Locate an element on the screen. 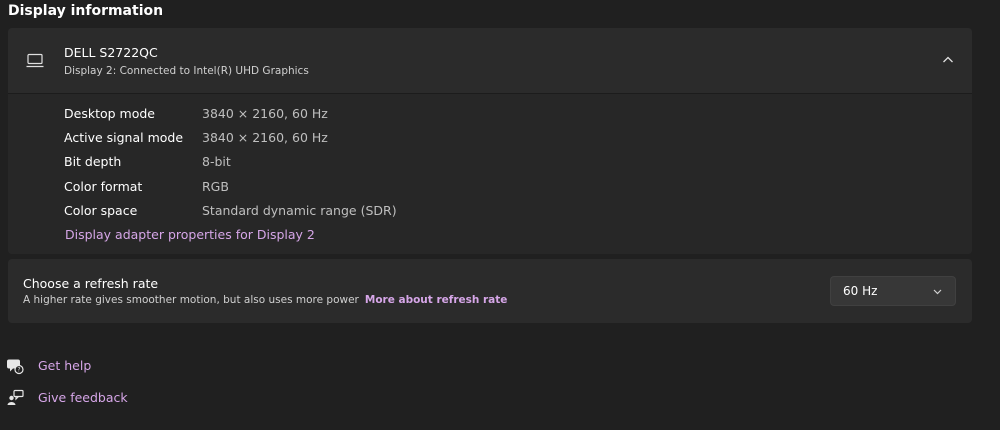 The height and width of the screenshot is (430, 1000). detail-label: Color format is located at coordinates (103, 186).